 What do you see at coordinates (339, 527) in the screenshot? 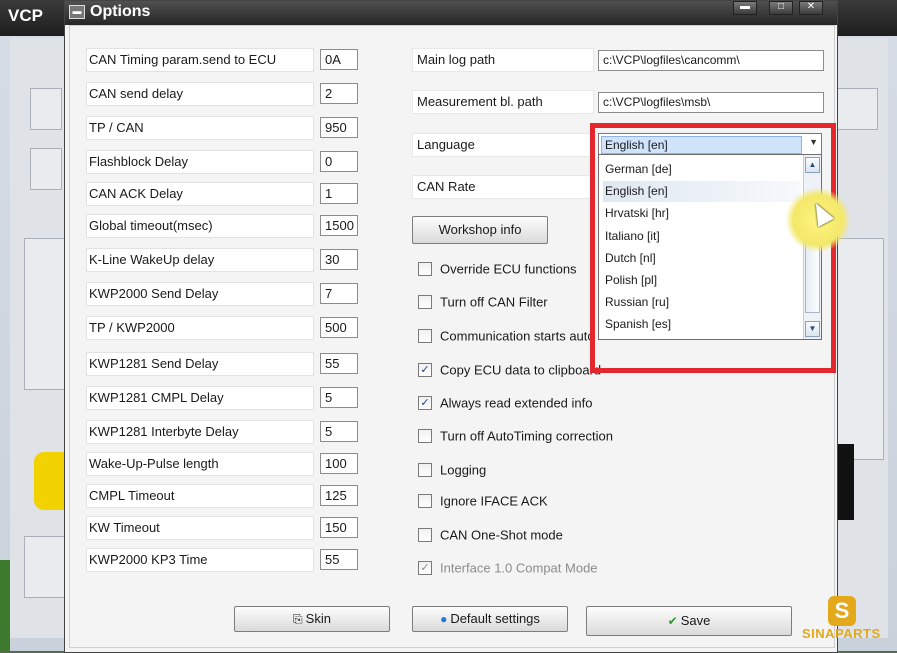
I see `param-value-input: 150` at bounding box center [339, 527].